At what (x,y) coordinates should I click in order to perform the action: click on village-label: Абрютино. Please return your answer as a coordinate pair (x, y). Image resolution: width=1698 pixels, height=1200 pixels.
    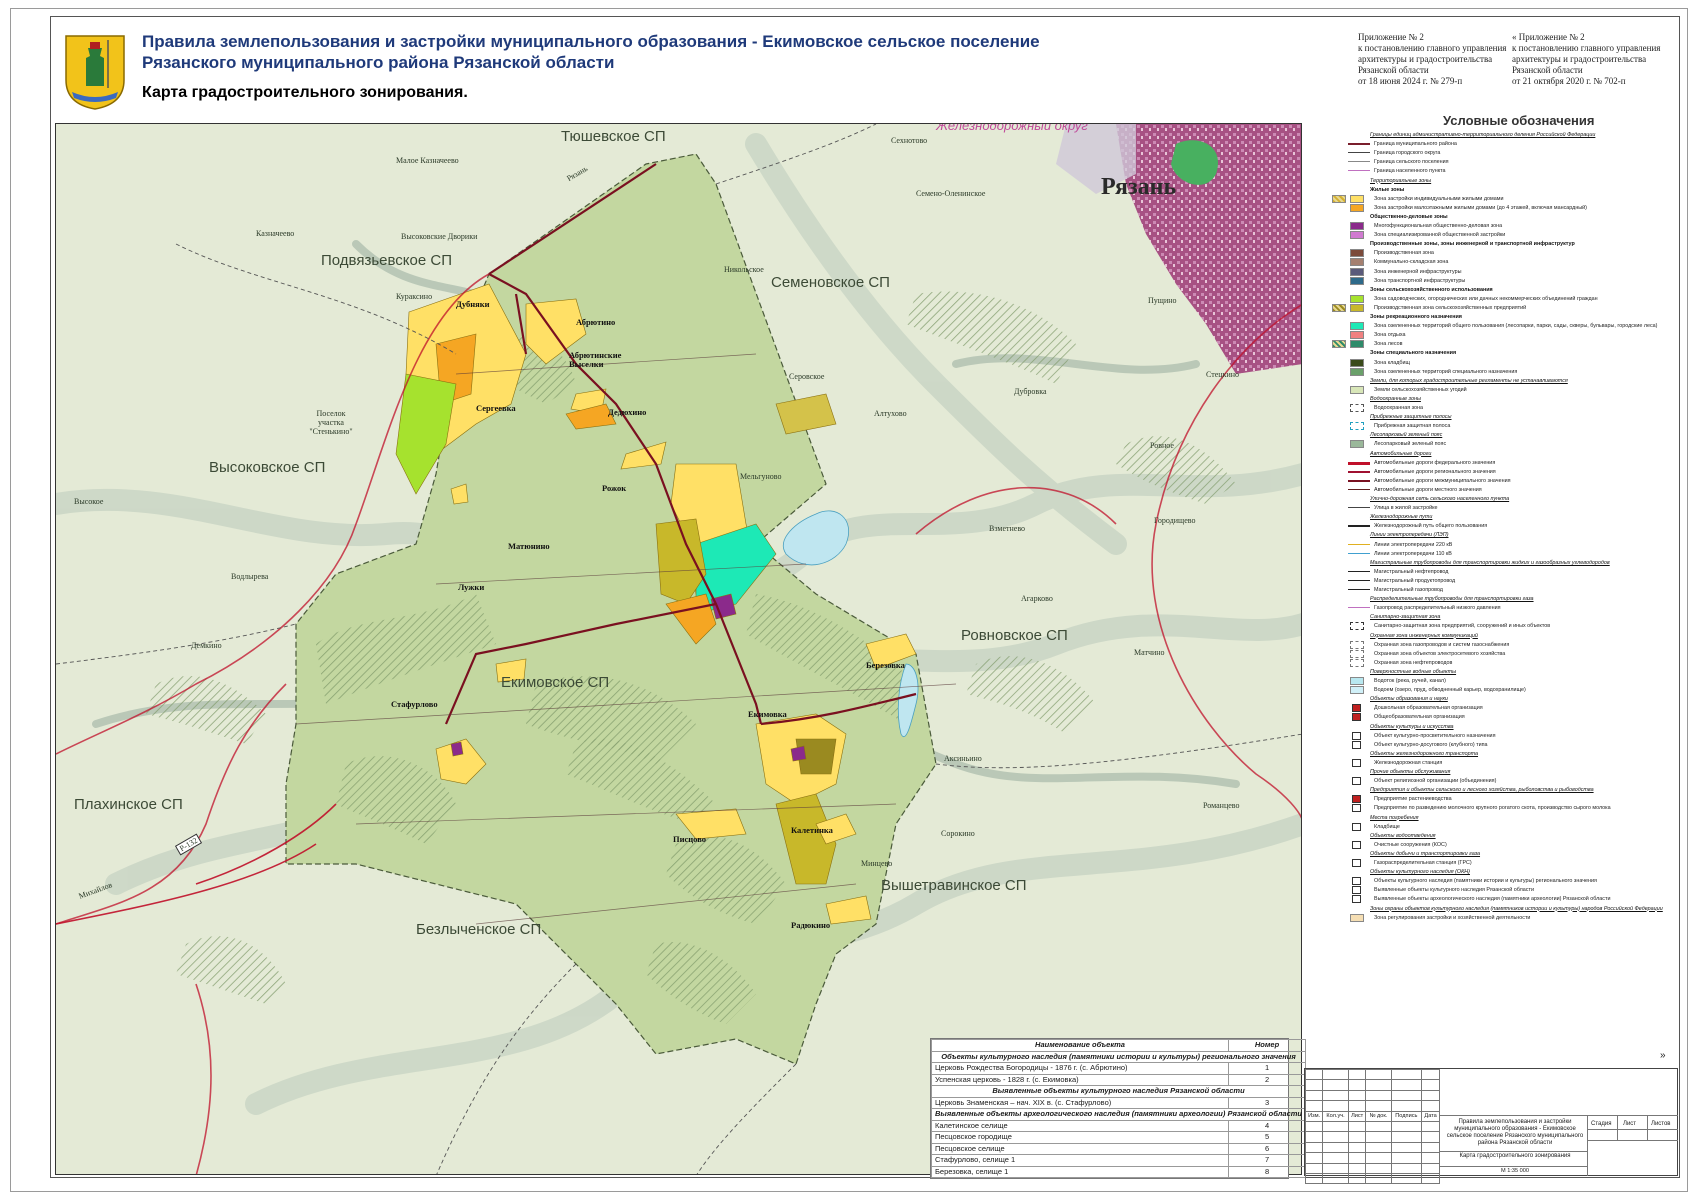
    Looking at the image, I should click on (596, 322).